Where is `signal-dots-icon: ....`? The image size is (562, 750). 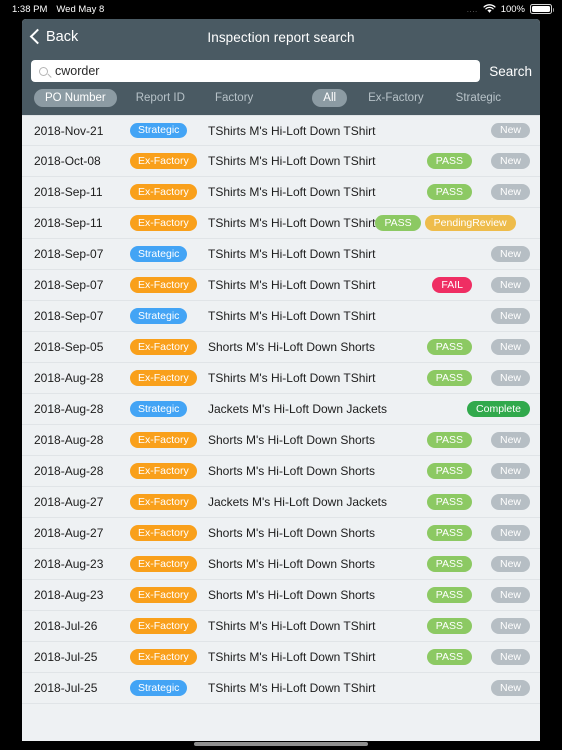
signal-dots-icon: .... is located at coordinates (472, 9).